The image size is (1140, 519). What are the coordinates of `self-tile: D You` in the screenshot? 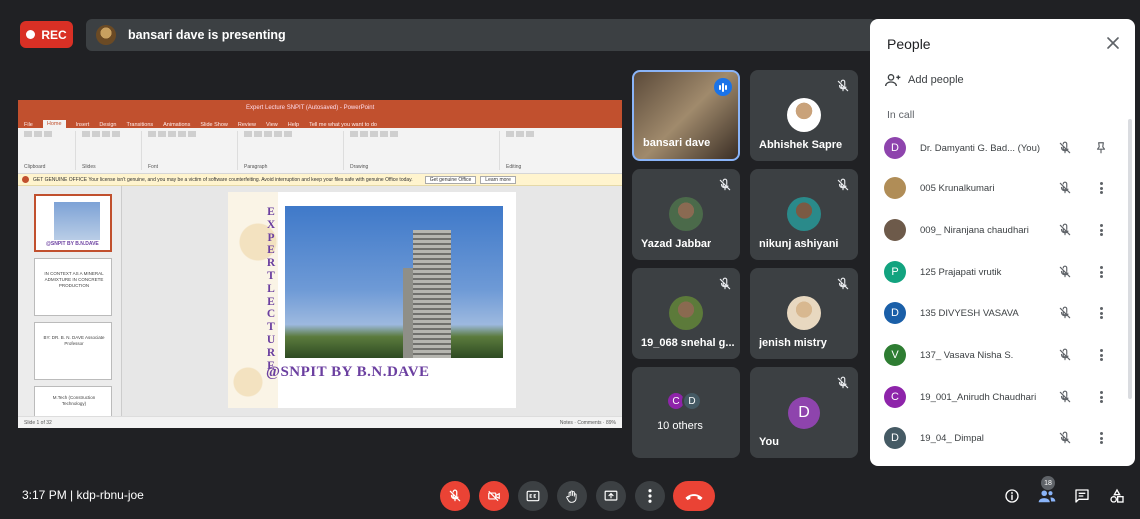 It's located at (804, 412).